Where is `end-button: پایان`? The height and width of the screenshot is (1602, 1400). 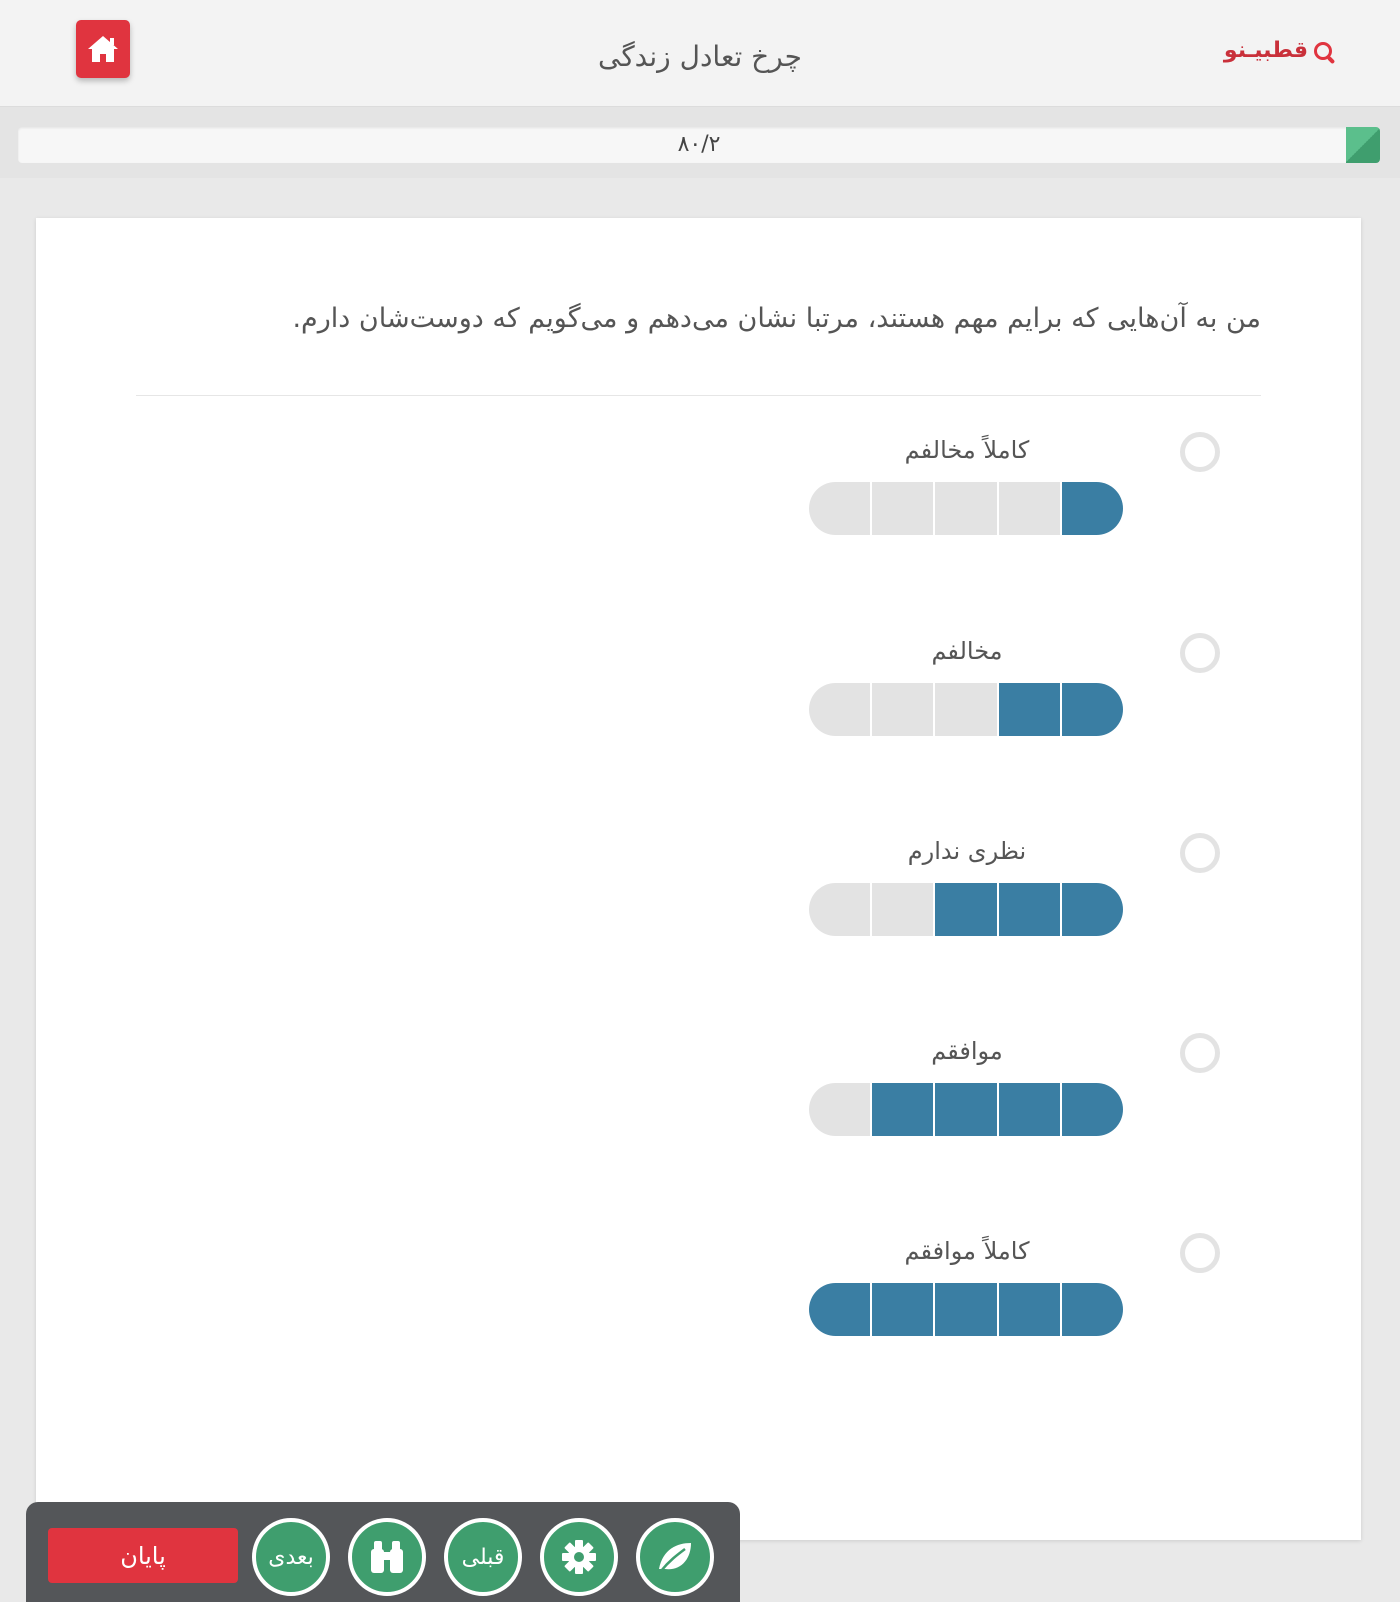 end-button: پایان is located at coordinates (143, 1555).